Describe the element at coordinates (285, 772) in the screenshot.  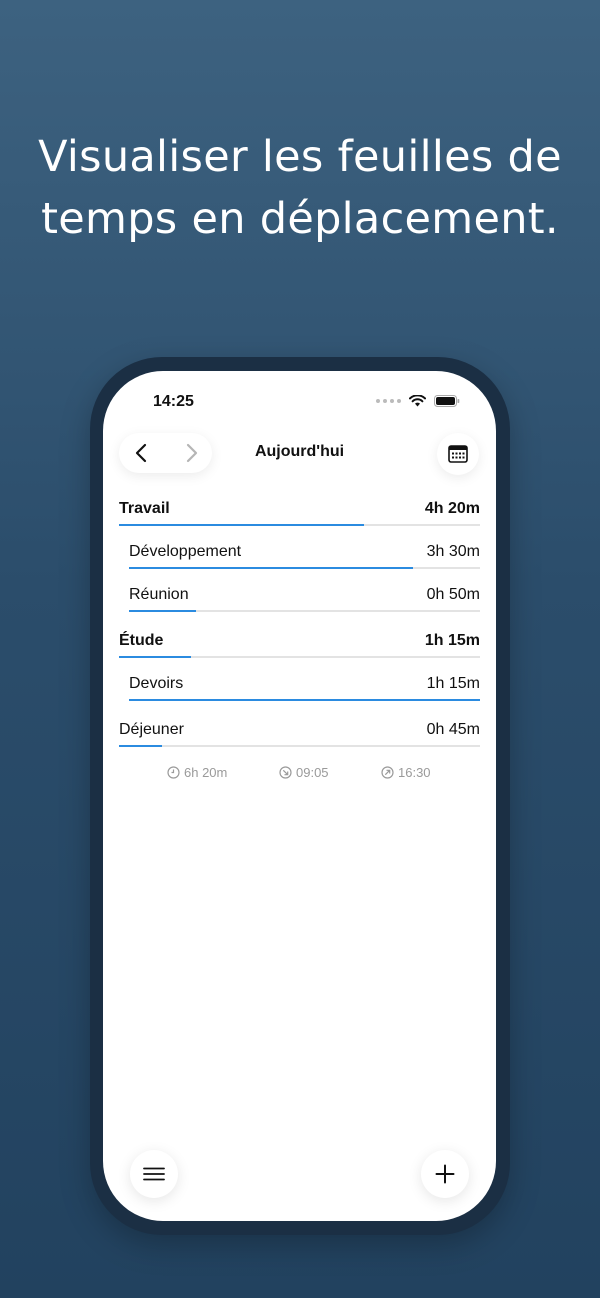
I see `clock-in-icon` at that location.